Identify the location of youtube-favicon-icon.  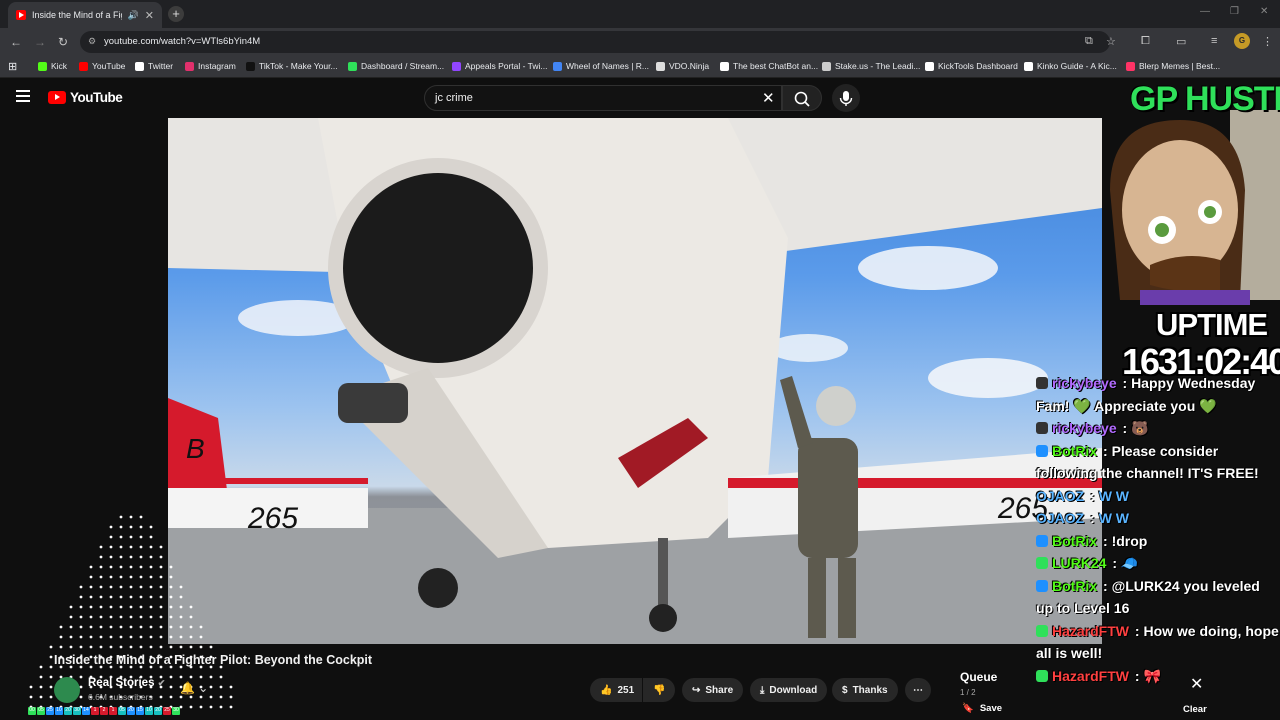
(21, 15).